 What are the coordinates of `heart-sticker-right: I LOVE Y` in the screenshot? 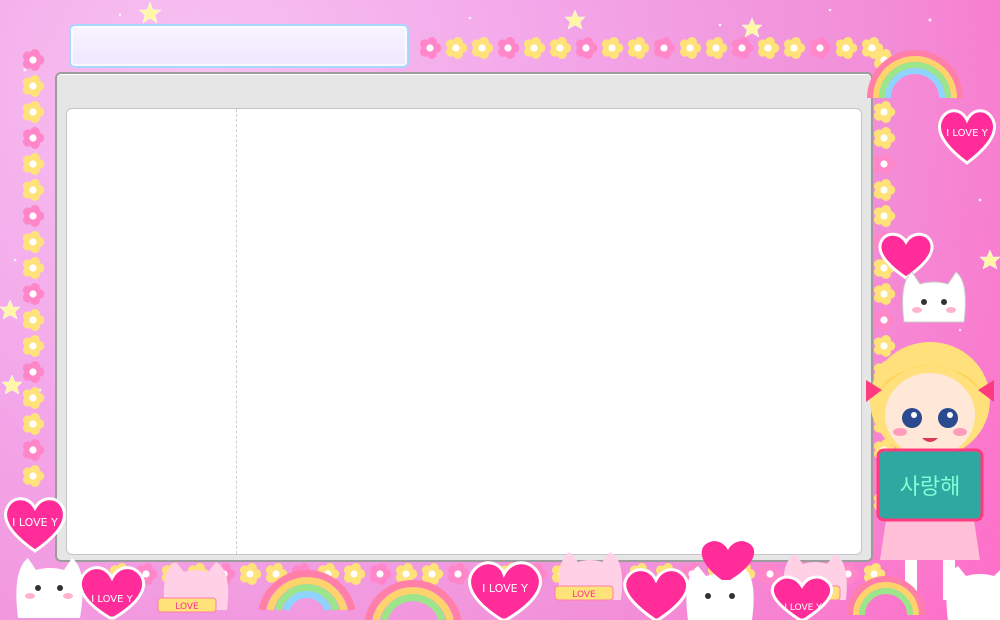 It's located at (967, 137).